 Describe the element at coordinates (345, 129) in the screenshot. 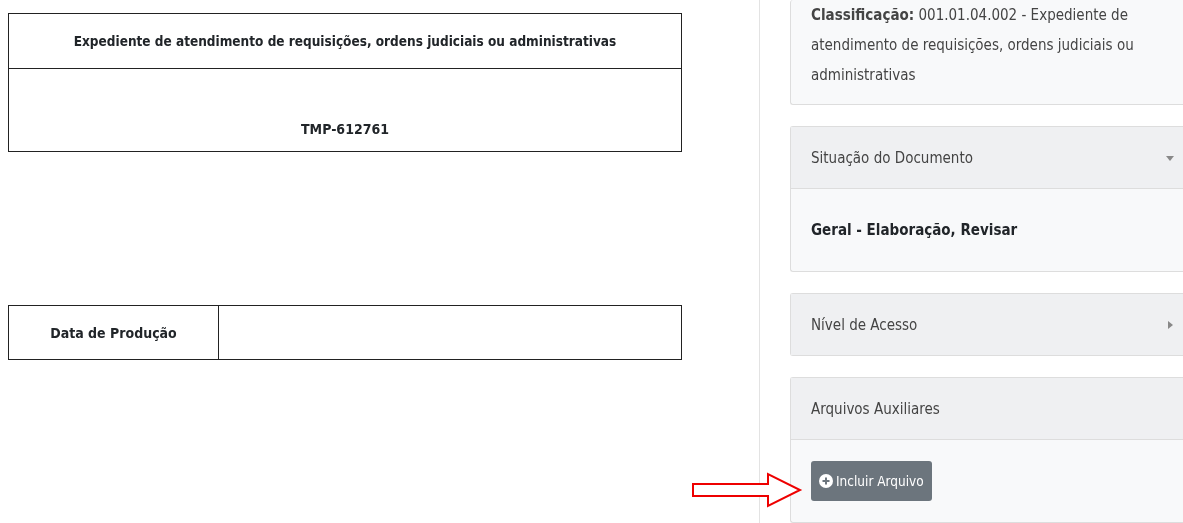

I see `document-code: TMP-612761` at that location.